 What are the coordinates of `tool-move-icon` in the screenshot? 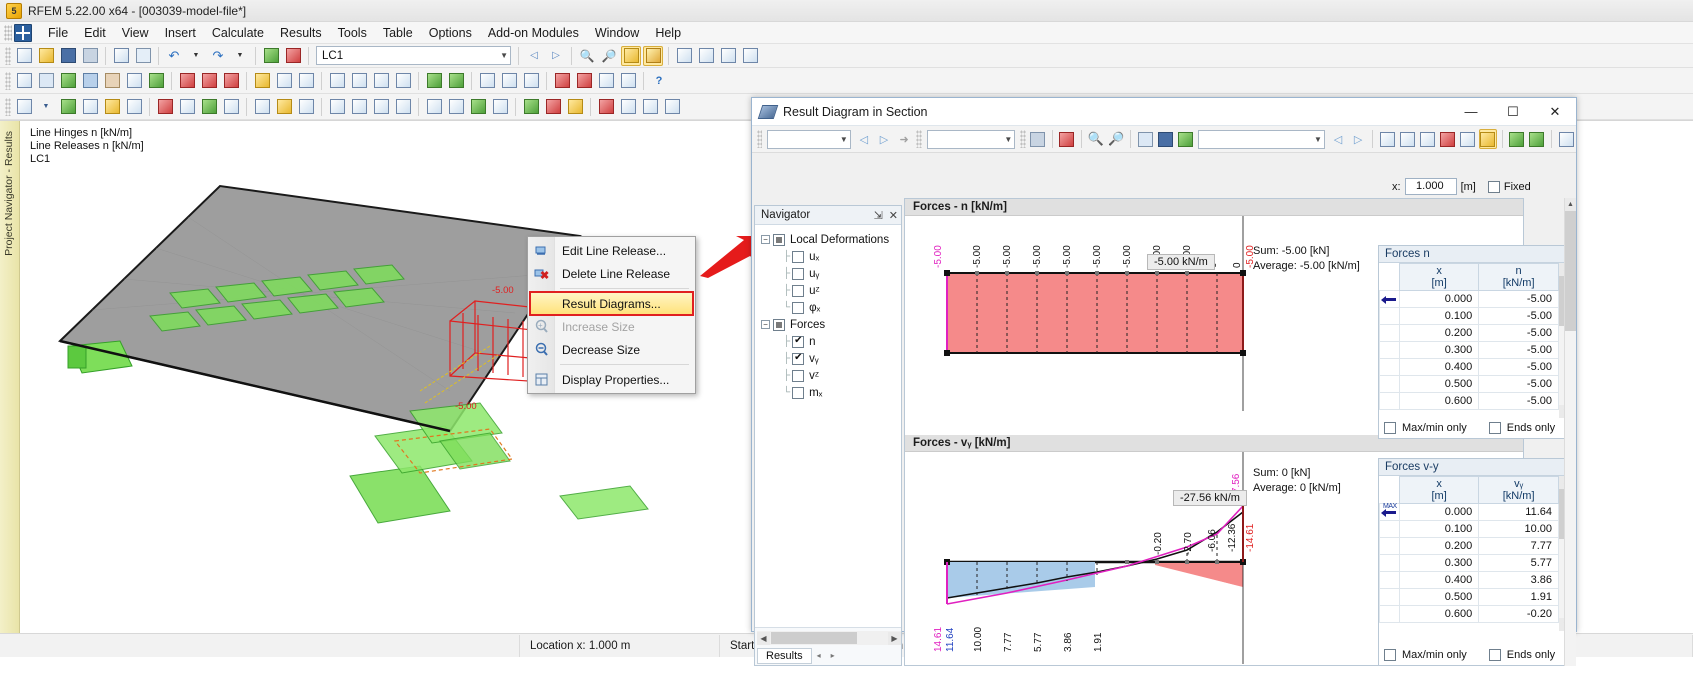 It's located at (68, 107).